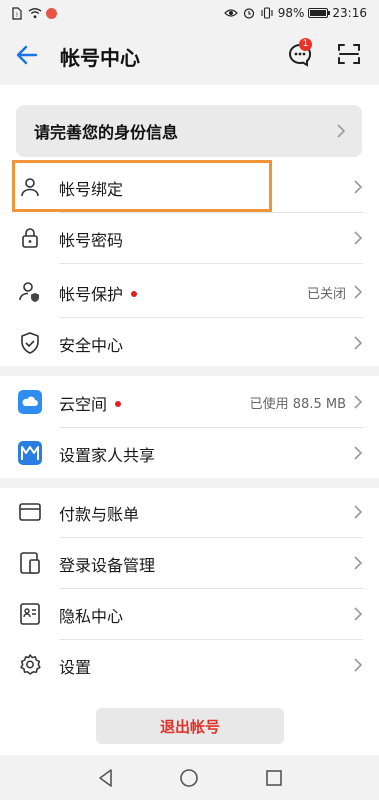 This screenshot has width=379, height=800. What do you see at coordinates (319, 13) in the screenshot?
I see `battery-icon` at bounding box center [319, 13].